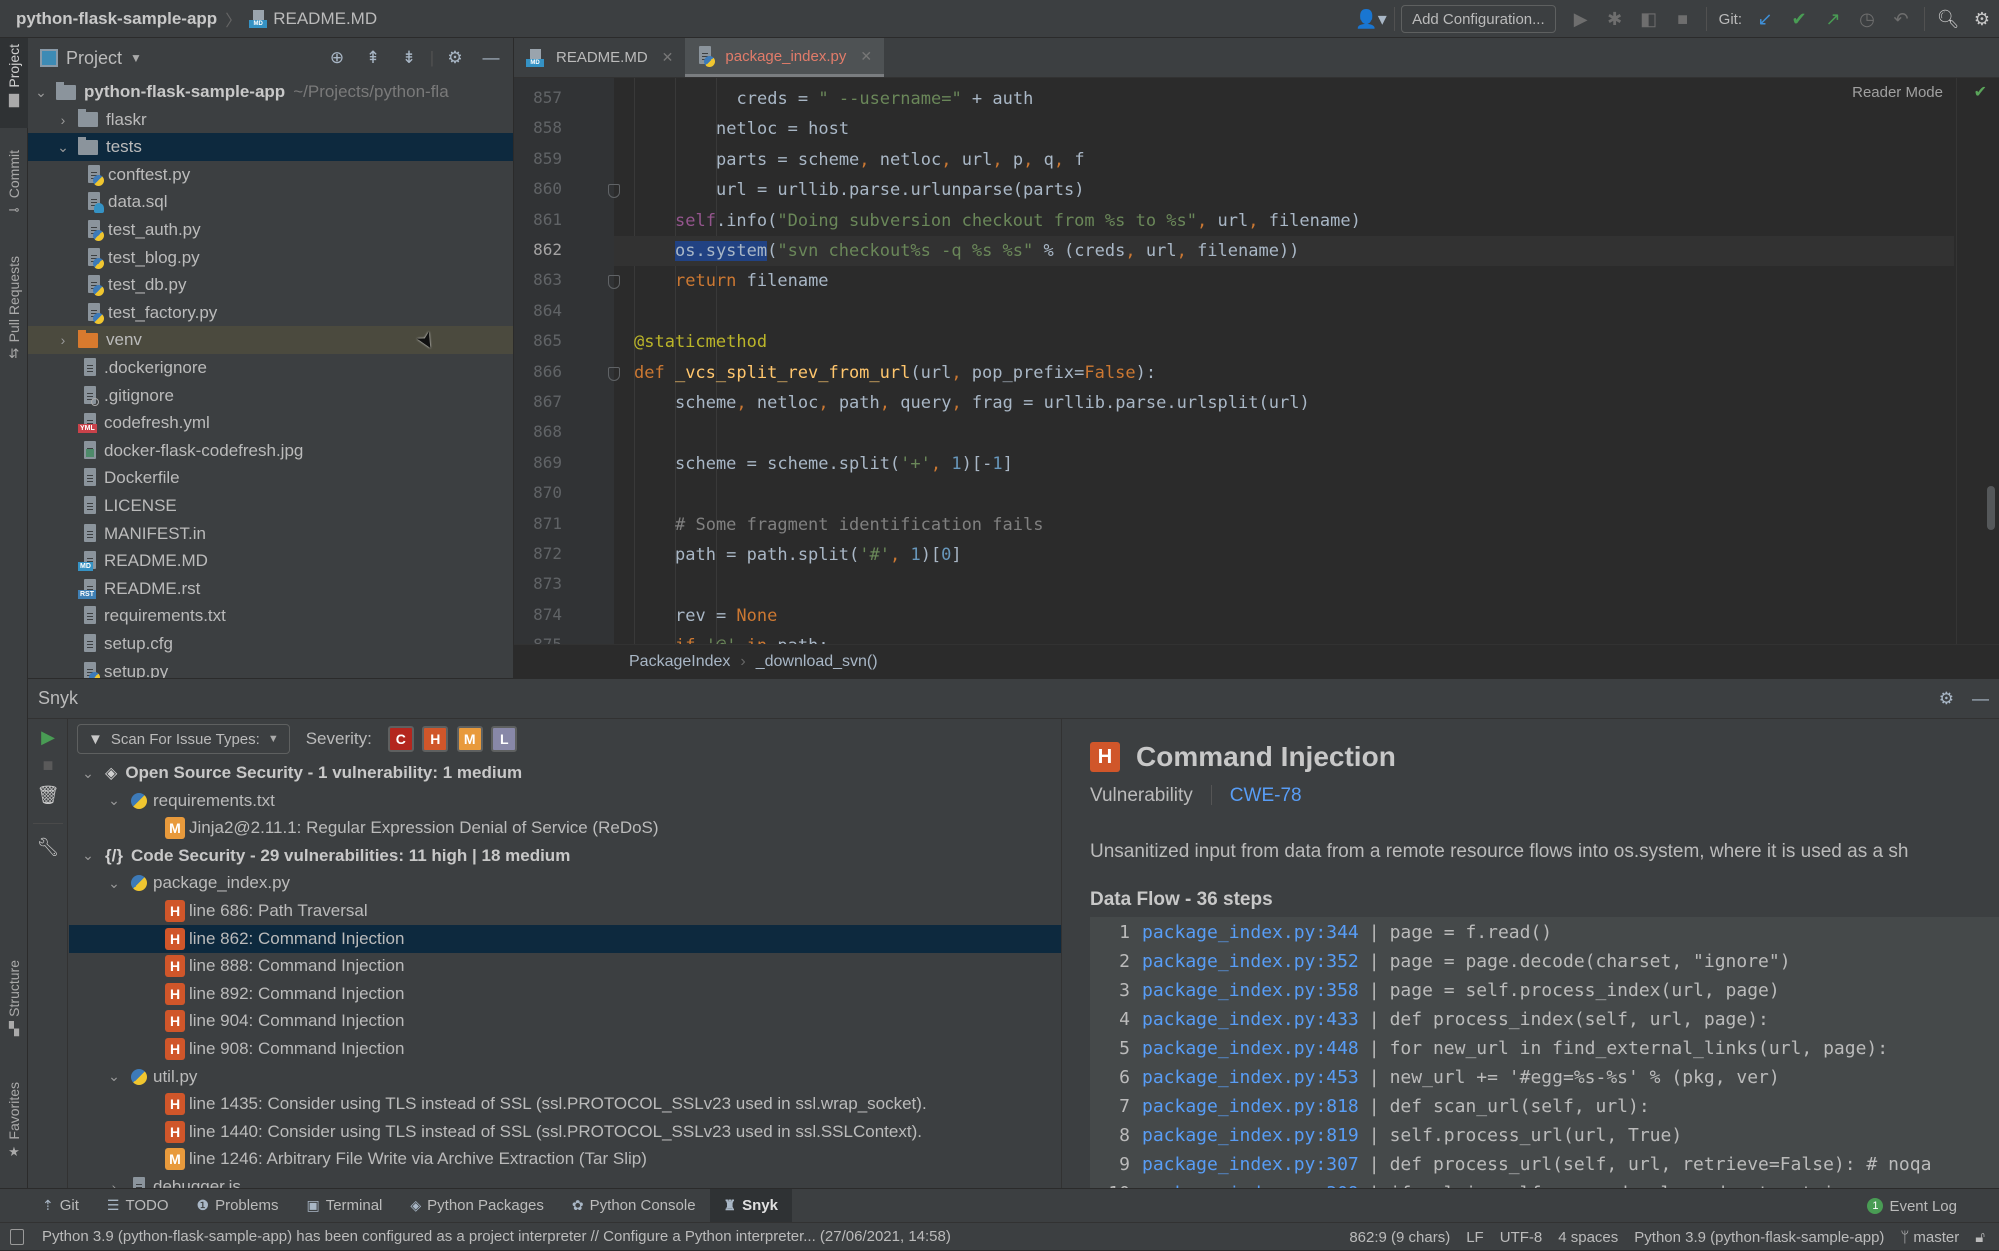 This screenshot has width=1999, height=1251. Describe the element at coordinates (238, 1206) in the screenshot. I see `bottom-tab-problems: ❶ Problems` at that location.